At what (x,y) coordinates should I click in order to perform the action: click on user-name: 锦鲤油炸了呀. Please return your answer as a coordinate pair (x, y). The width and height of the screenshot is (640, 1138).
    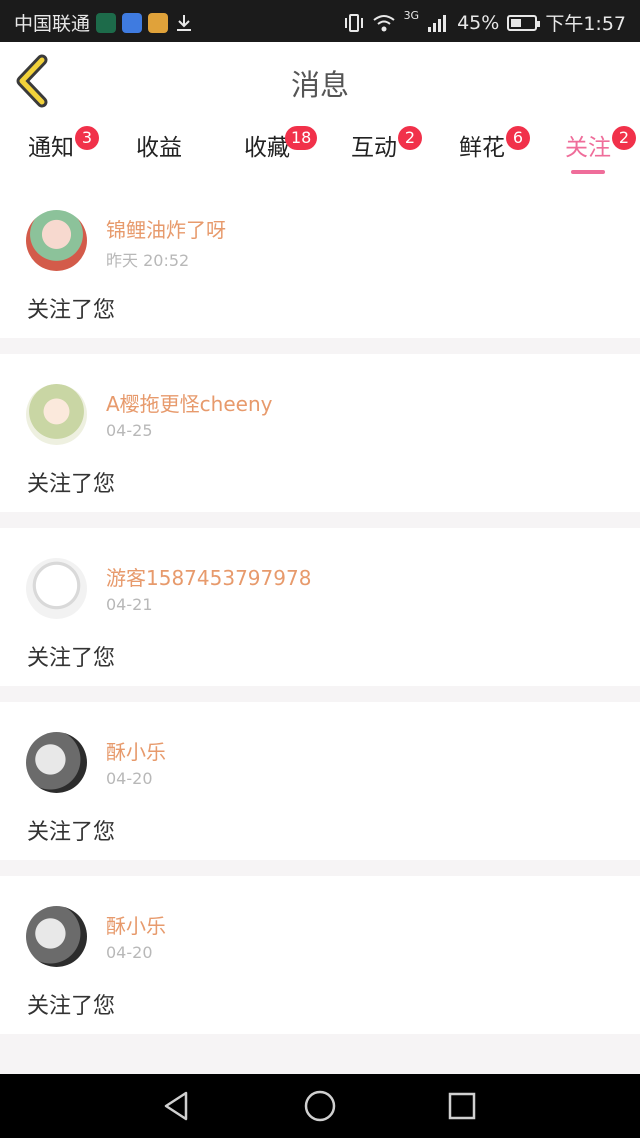
    Looking at the image, I should click on (166, 228).